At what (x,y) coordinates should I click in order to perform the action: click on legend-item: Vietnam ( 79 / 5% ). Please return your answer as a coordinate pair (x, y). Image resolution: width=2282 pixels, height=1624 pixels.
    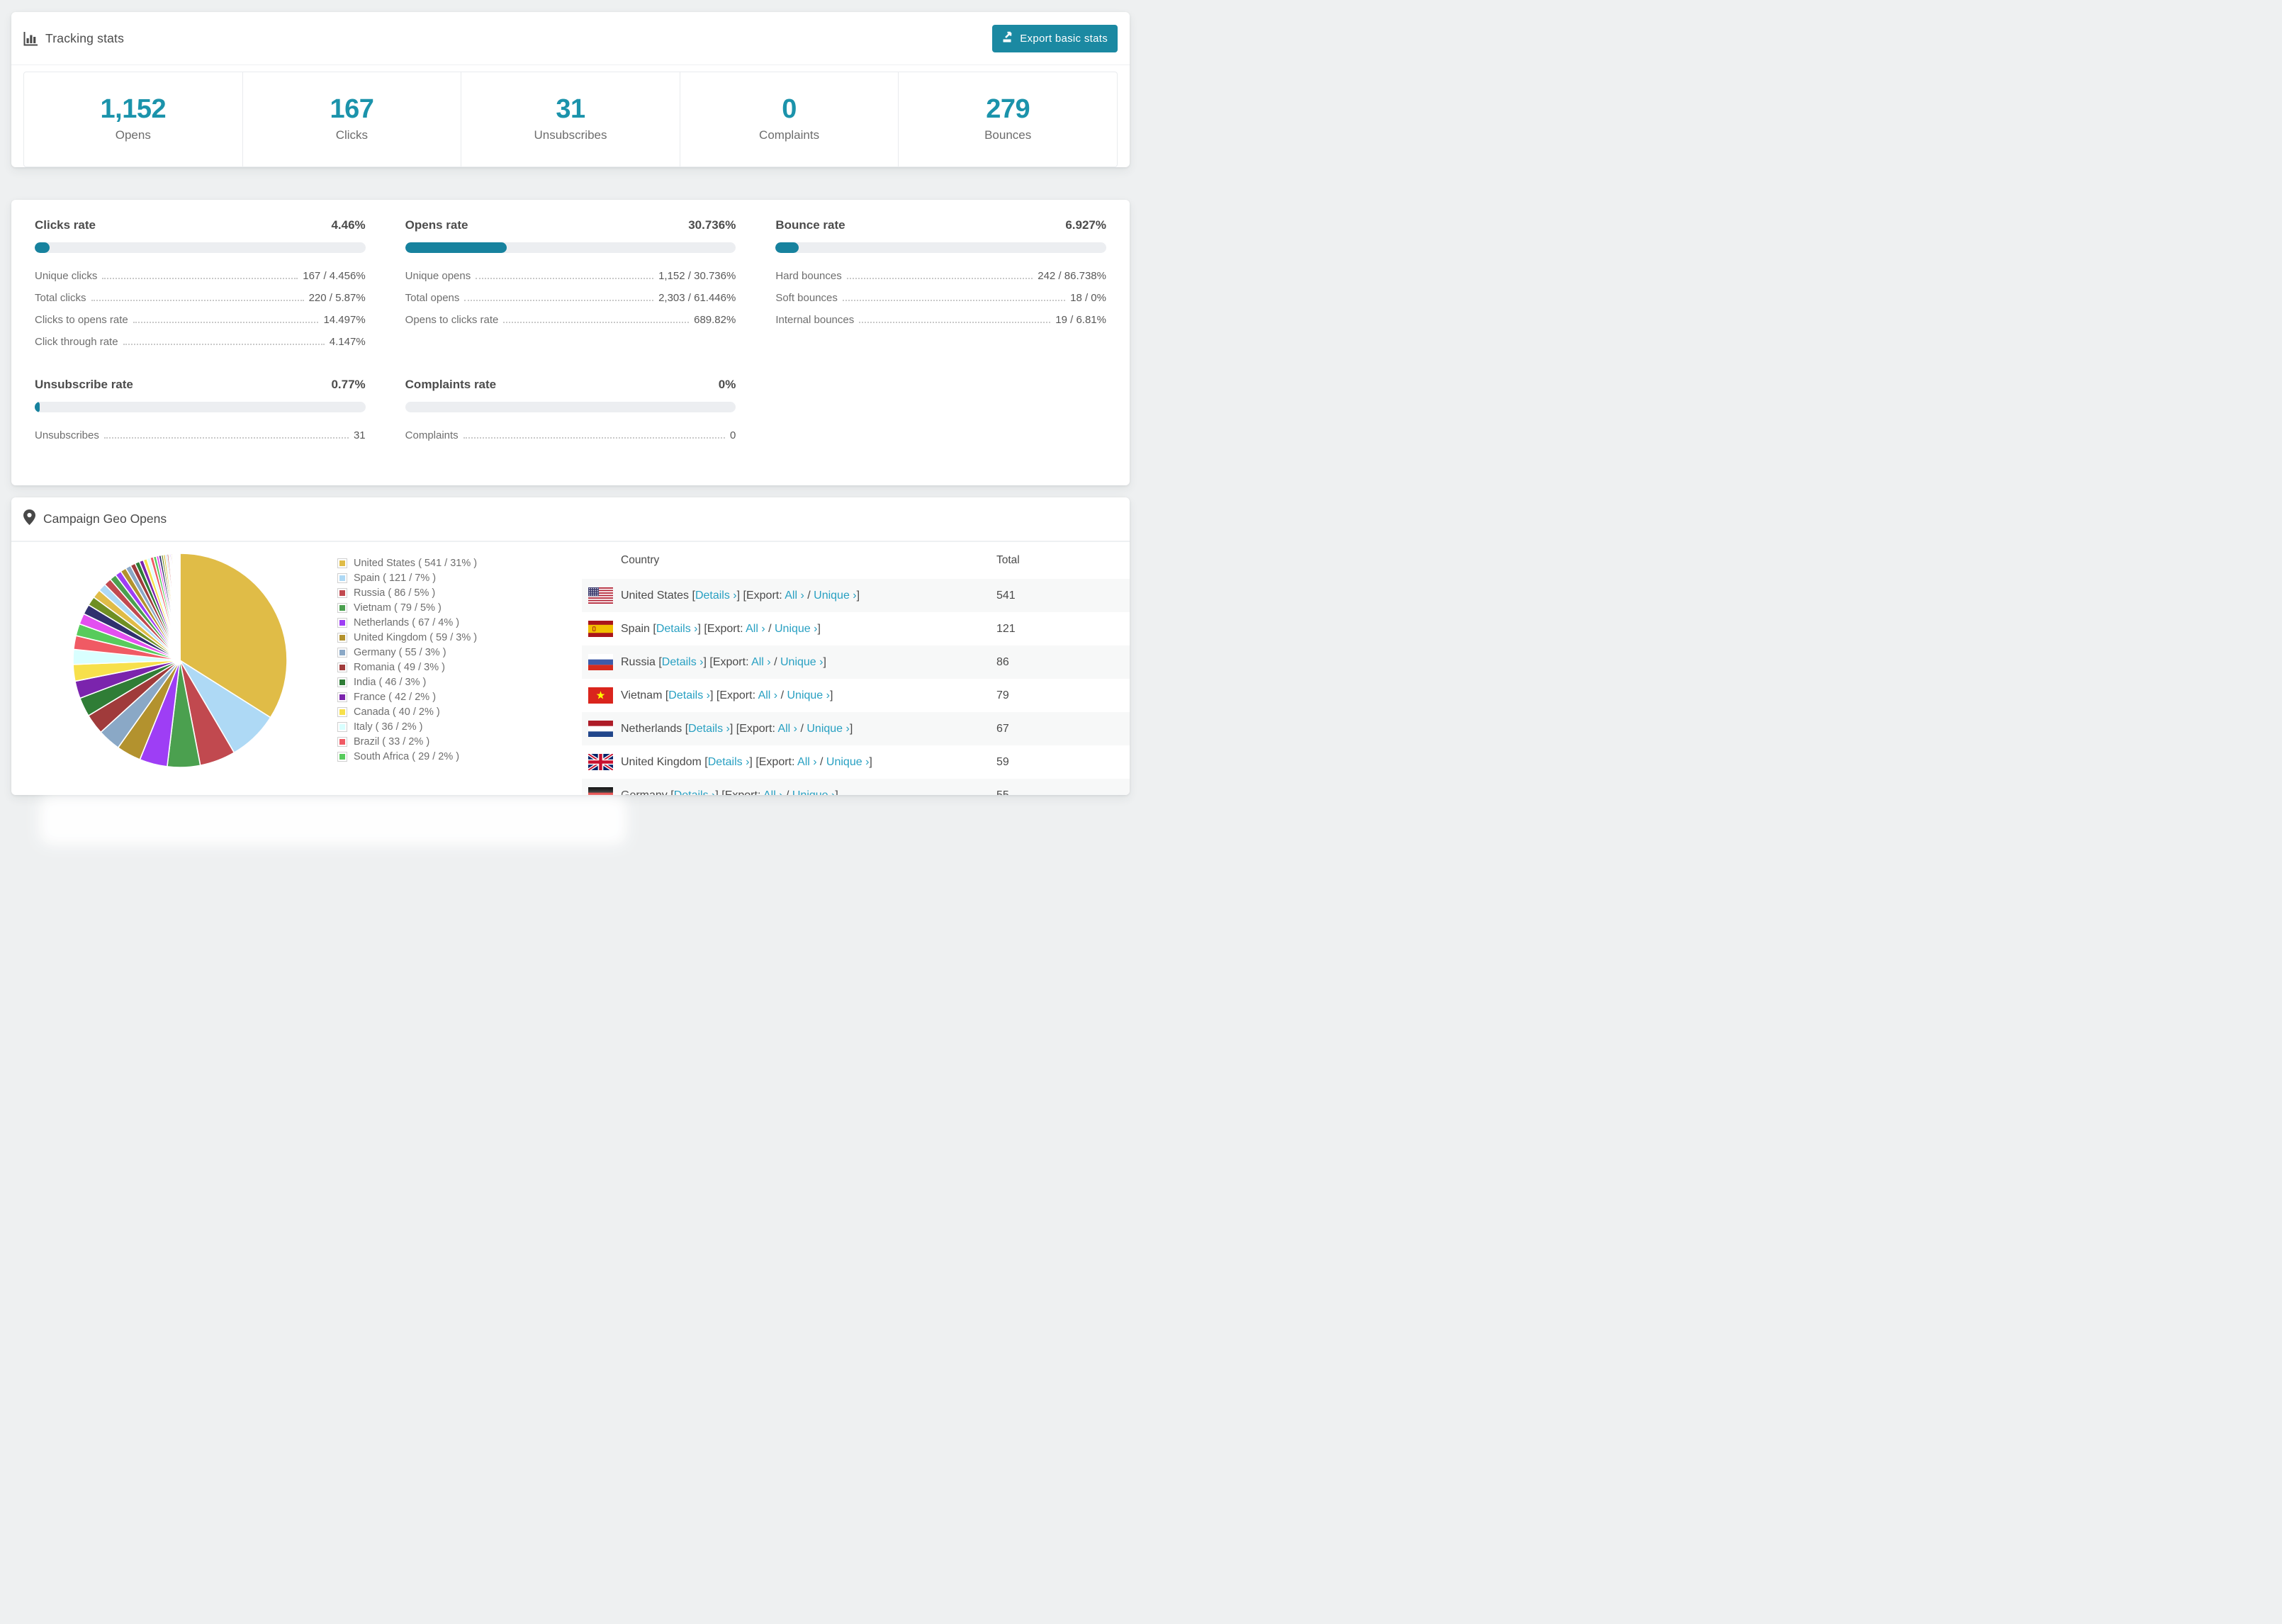
    Looking at the image, I should click on (407, 608).